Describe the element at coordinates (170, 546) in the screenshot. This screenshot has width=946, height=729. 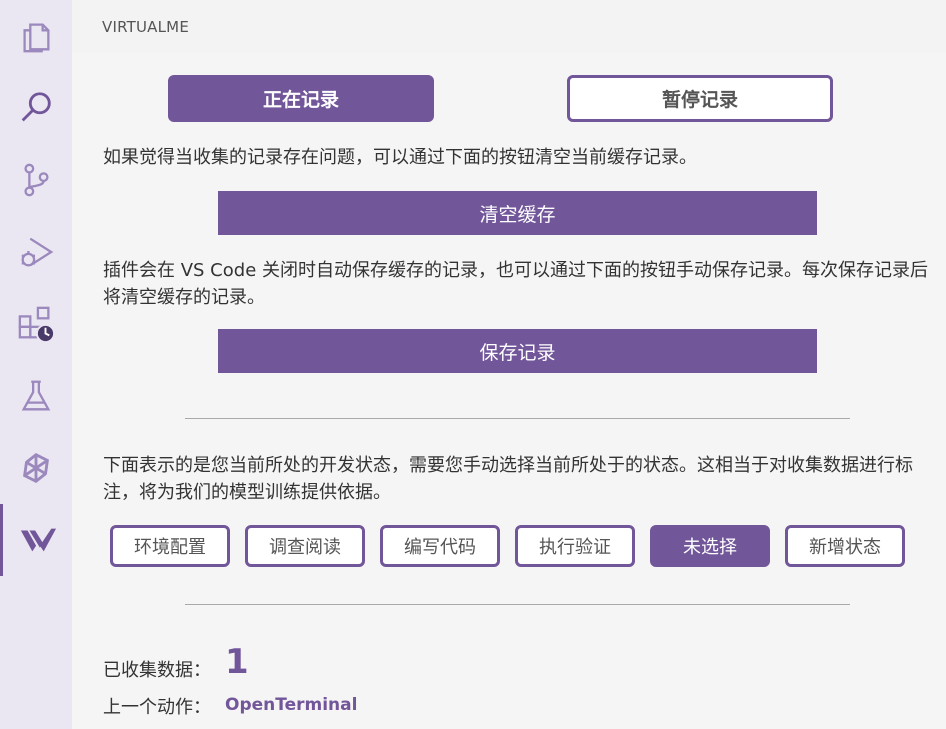
I see `state-option-env-config: 环境配置` at that location.